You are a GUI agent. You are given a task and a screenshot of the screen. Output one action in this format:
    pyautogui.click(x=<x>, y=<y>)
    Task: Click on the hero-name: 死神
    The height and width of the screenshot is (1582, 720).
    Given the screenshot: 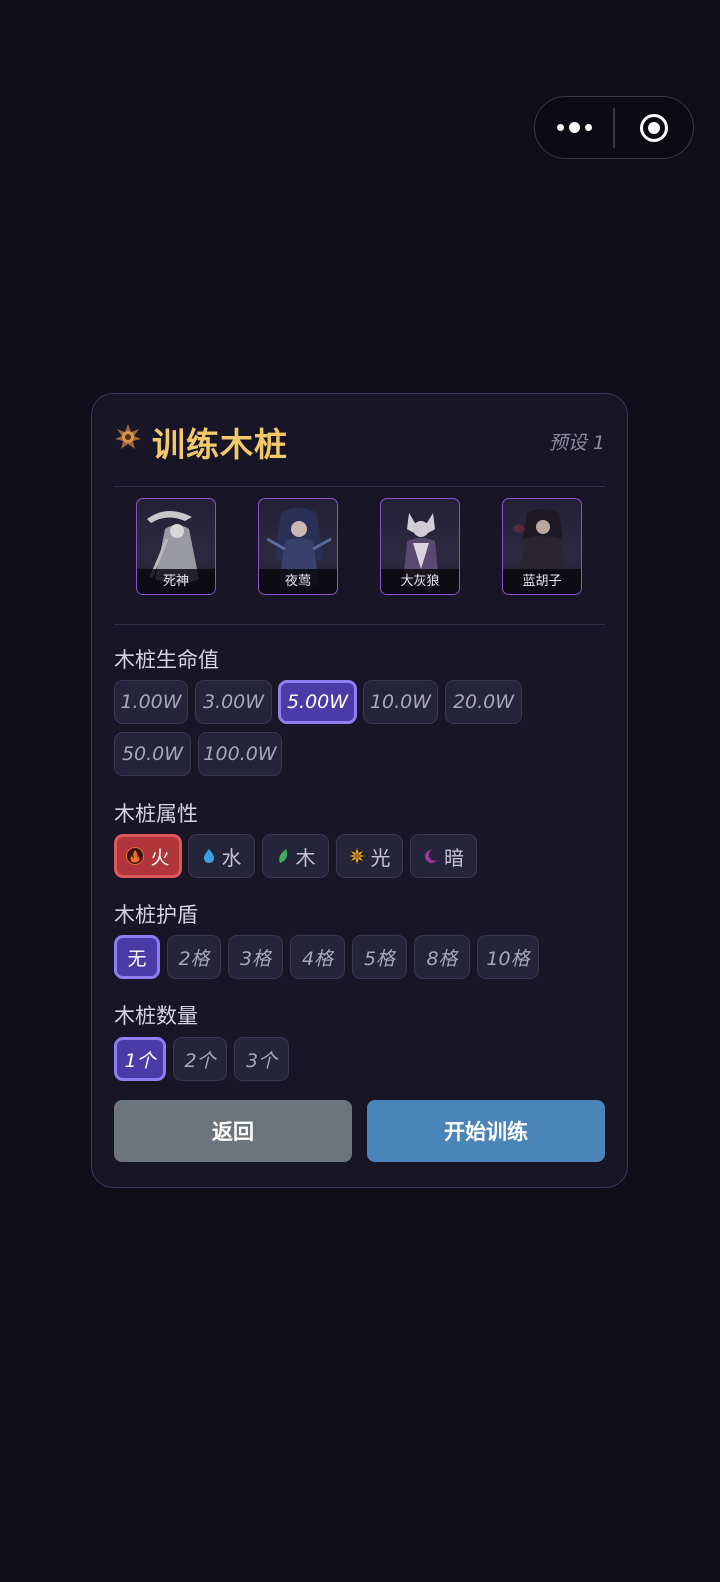 What is the action you would take?
    pyautogui.click(x=176, y=581)
    